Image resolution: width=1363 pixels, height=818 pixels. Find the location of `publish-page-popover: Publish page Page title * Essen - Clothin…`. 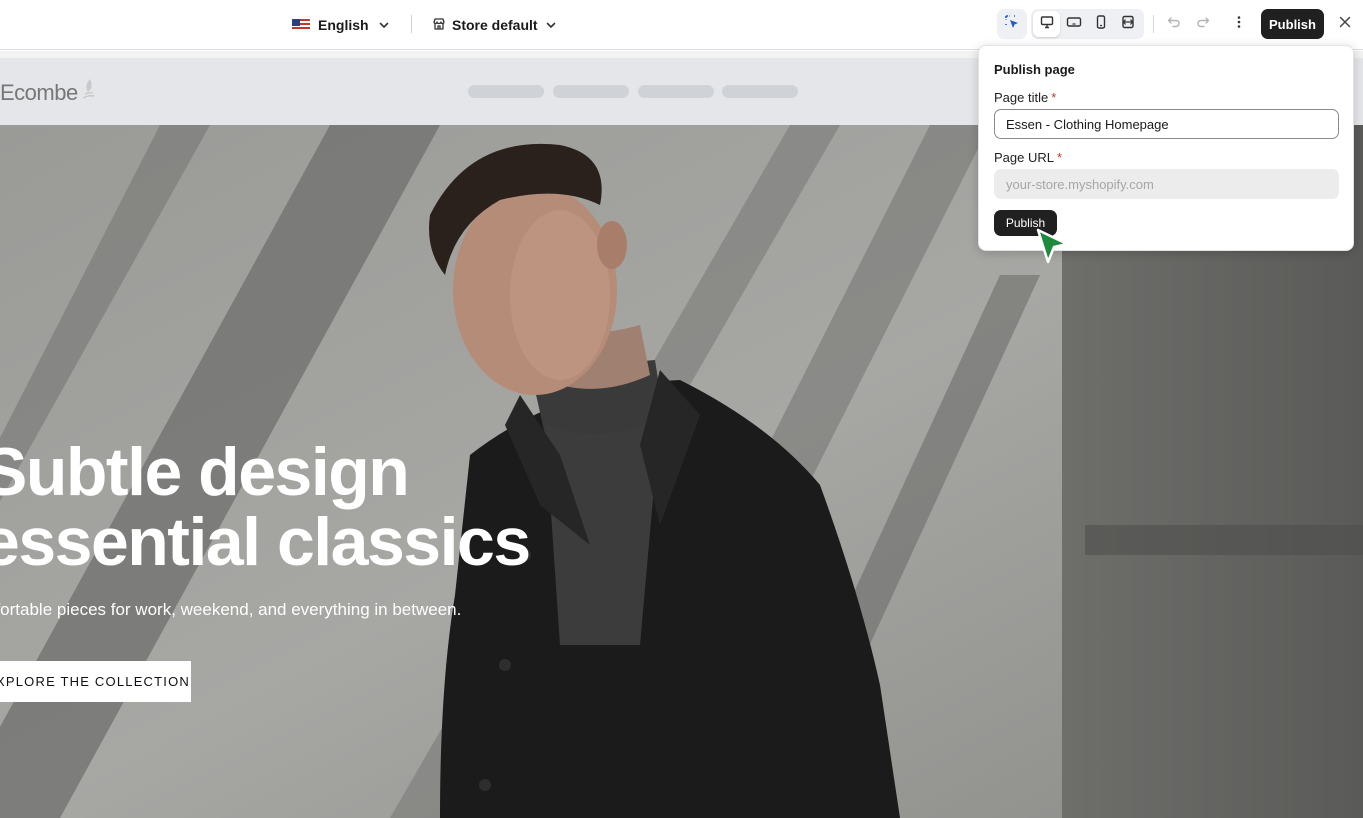

publish-page-popover: Publish page Page title * Essen - Clothin… is located at coordinates (1166, 148).